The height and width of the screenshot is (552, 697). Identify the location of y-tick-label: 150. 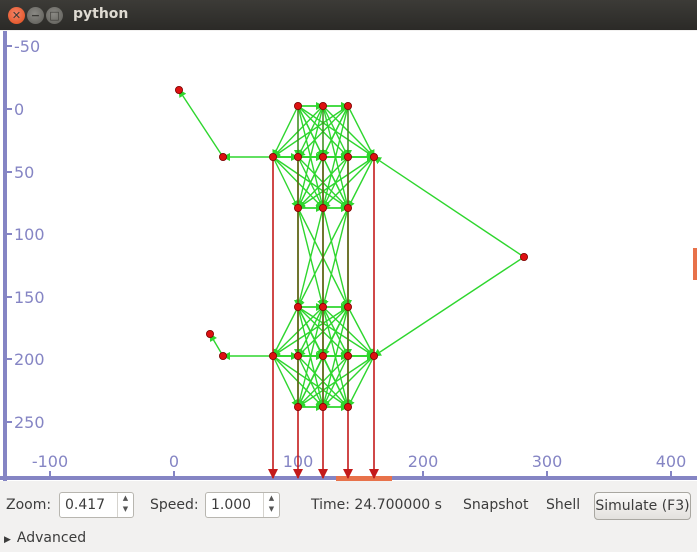
(29, 297).